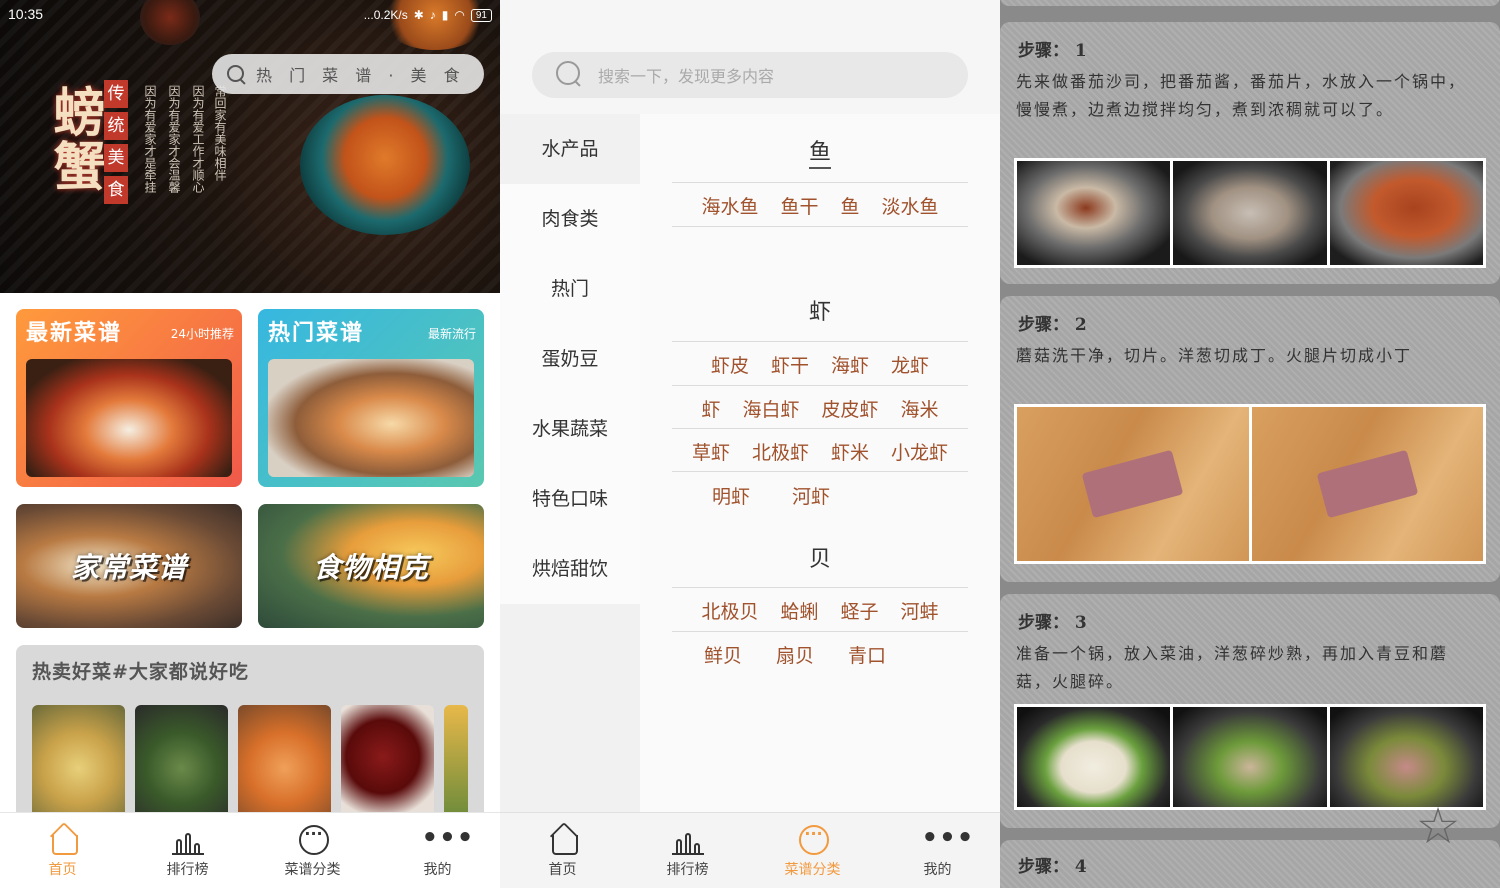 Image resolution: width=1500 pixels, height=888 pixels. I want to click on latest-recipes-card: 最新菜谱 24小时推荐, so click(129, 398).